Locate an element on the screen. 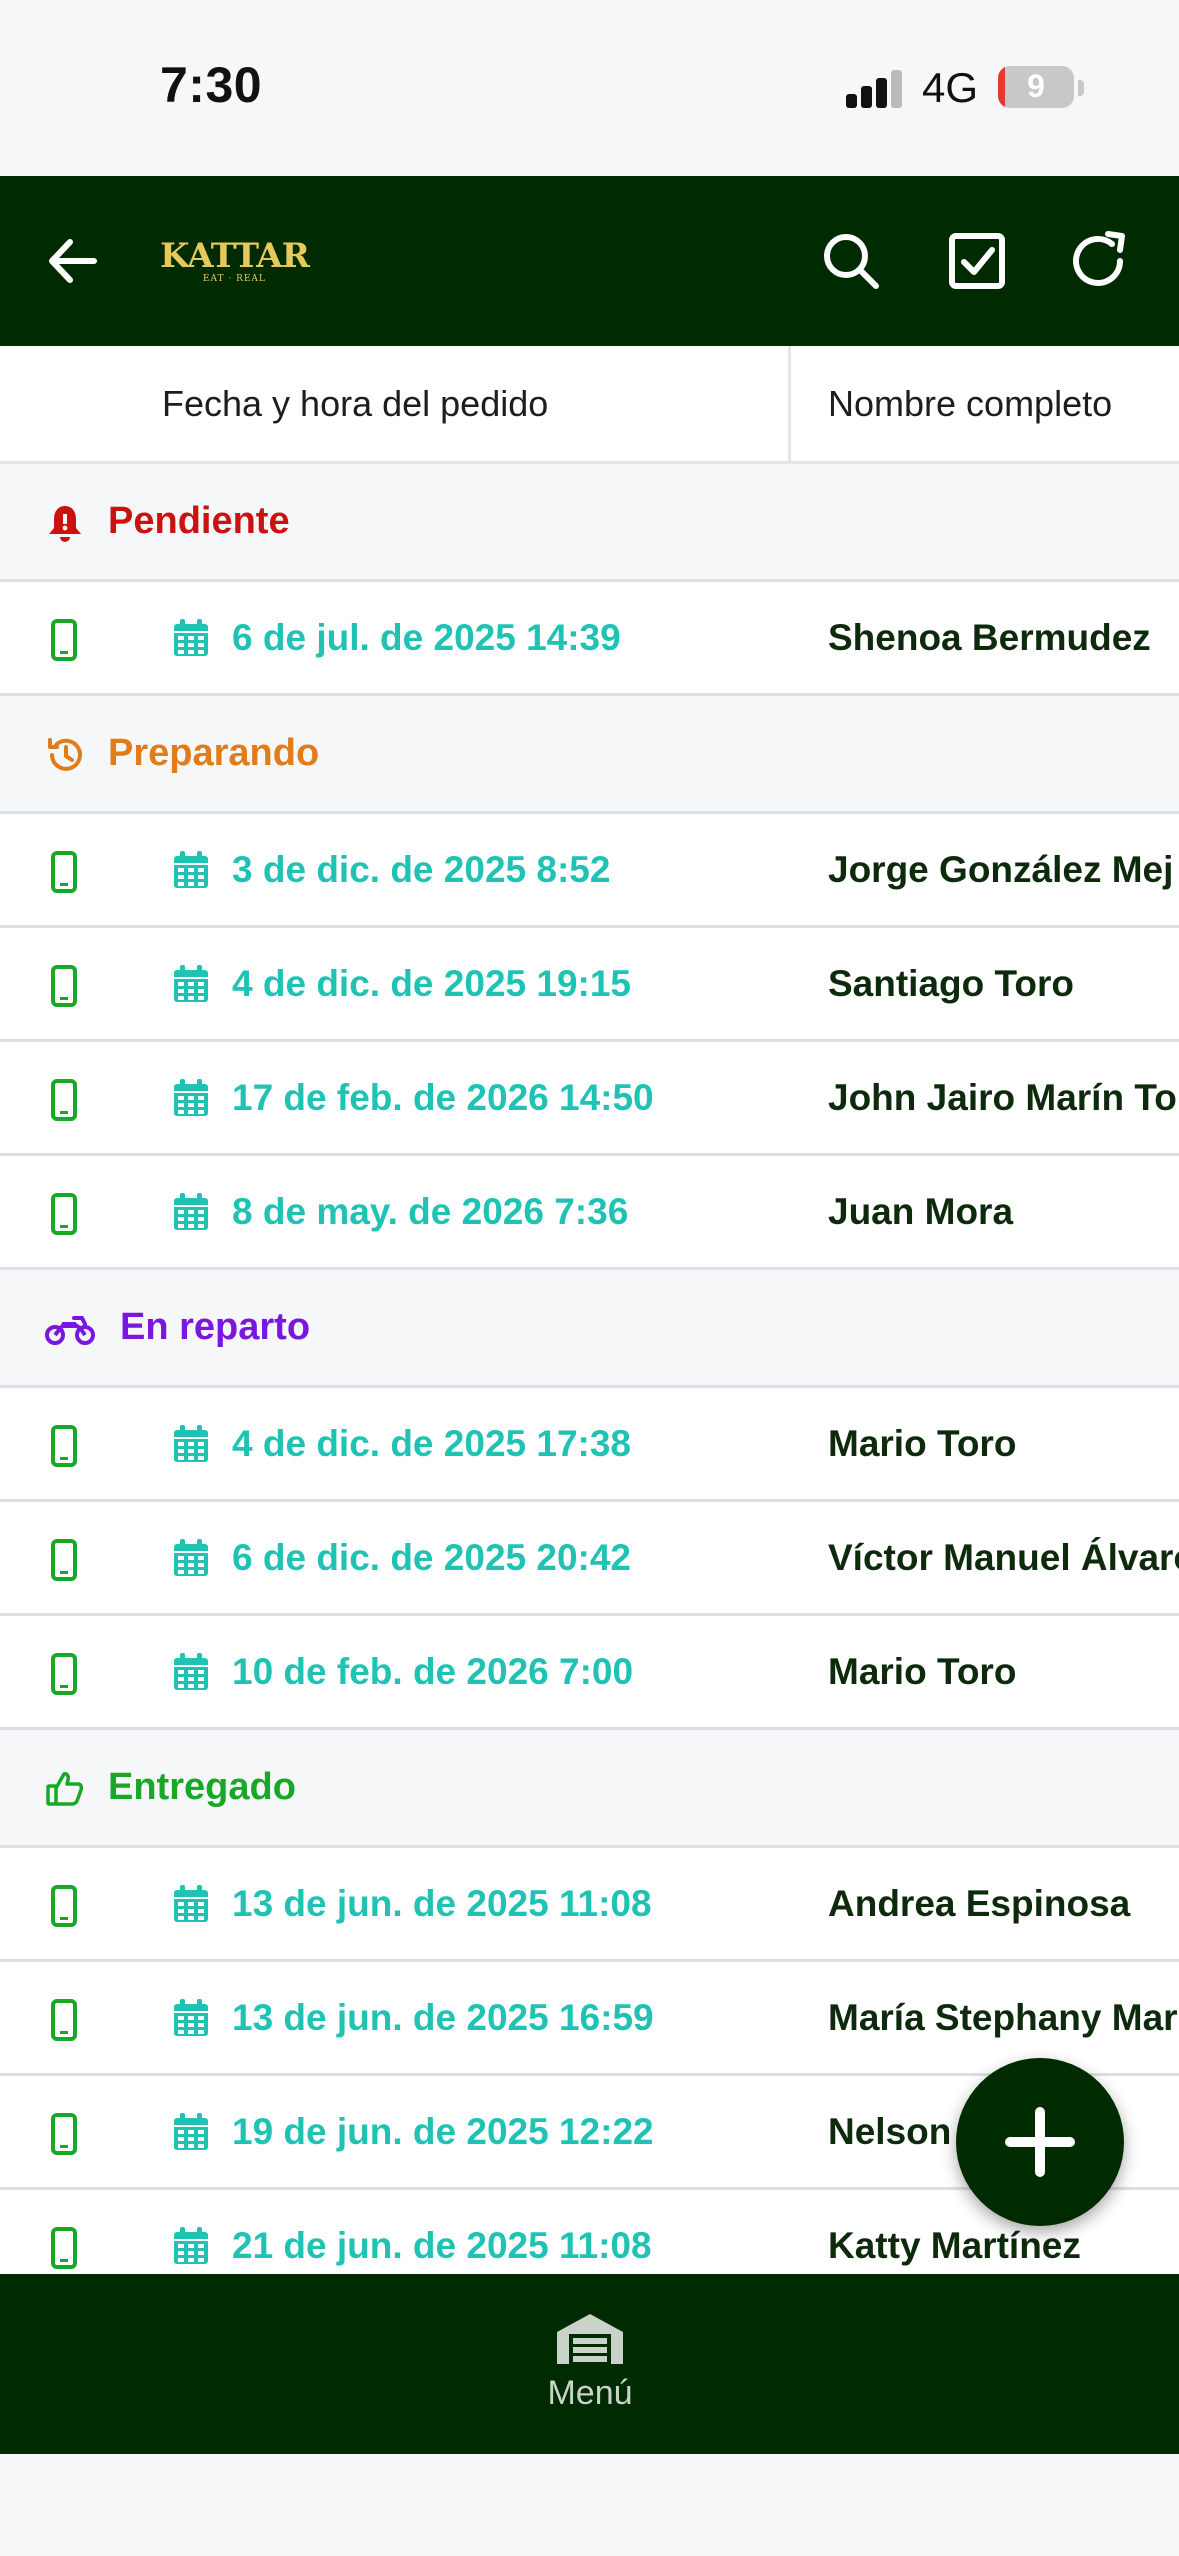 This screenshot has width=1179, height=2556. group-header-preparando: Preparando is located at coordinates (589, 755).